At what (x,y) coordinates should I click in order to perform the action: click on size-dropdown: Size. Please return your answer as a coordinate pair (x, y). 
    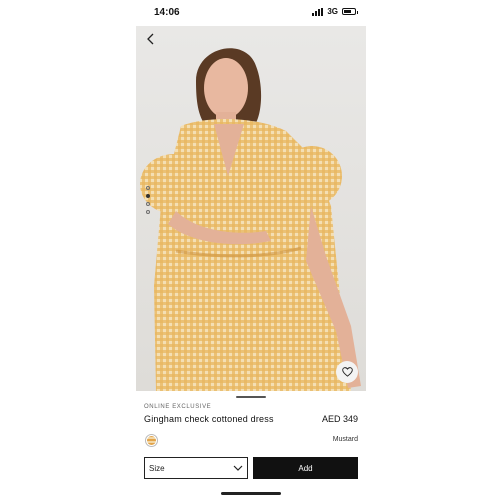
    Looking at the image, I should click on (196, 468).